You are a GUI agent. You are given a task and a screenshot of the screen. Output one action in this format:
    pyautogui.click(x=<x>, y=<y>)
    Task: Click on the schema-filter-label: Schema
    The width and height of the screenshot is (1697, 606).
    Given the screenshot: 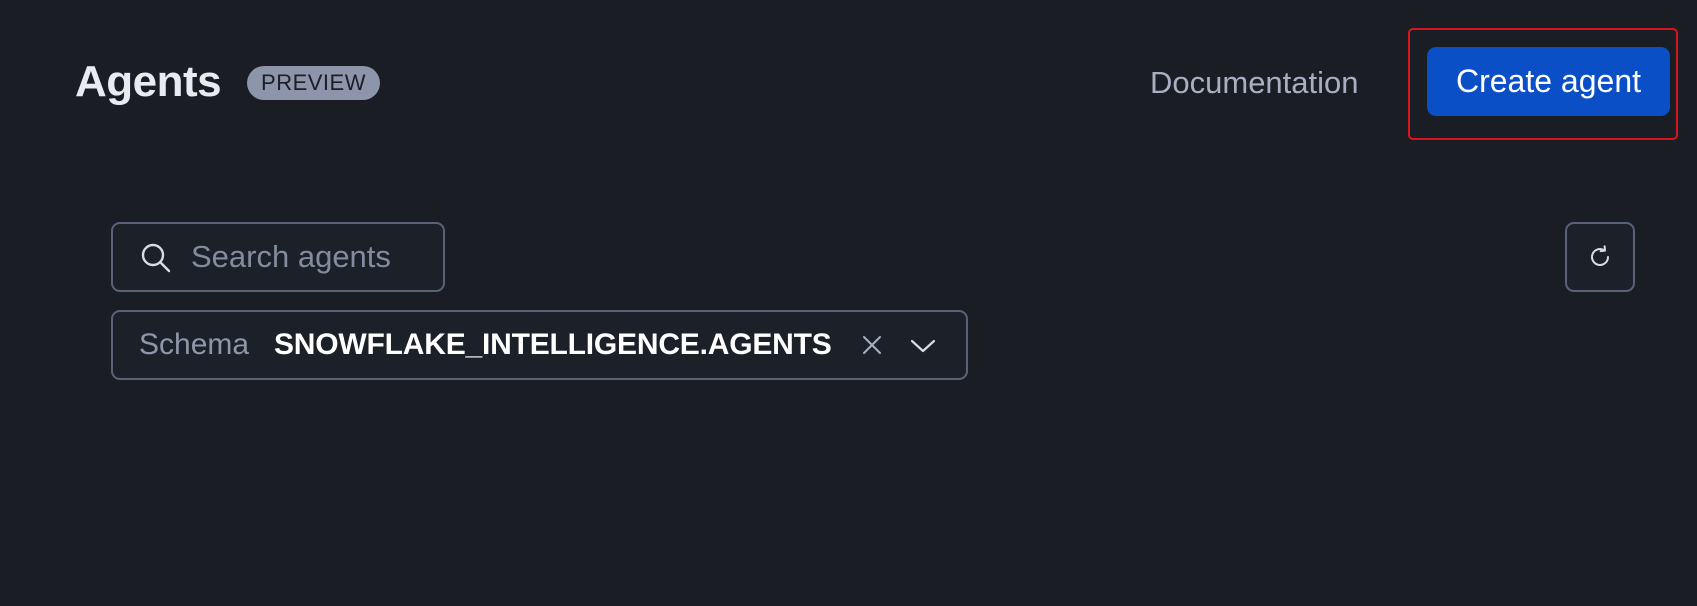 What is the action you would take?
    pyautogui.click(x=194, y=344)
    